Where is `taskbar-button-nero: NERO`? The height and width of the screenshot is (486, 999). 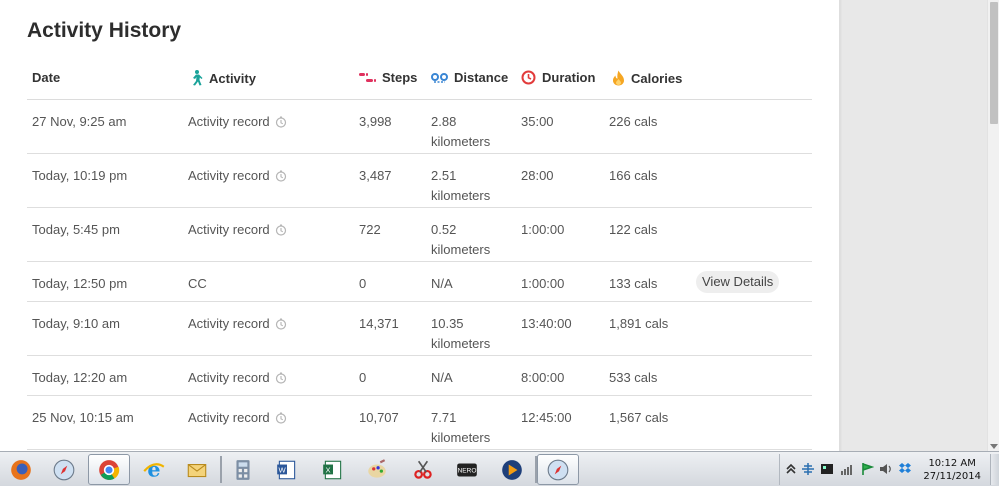 taskbar-button-nero: NERO is located at coordinates (467, 469).